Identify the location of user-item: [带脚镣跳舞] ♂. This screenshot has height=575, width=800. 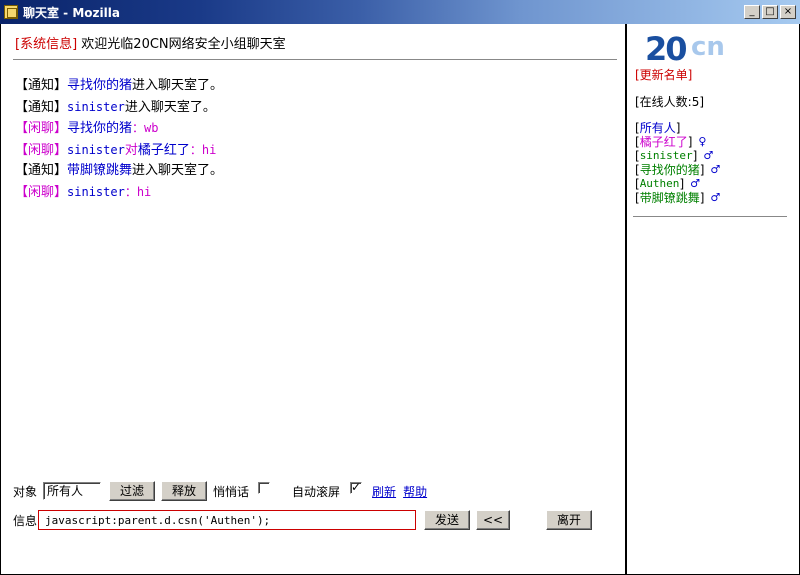
(677, 198).